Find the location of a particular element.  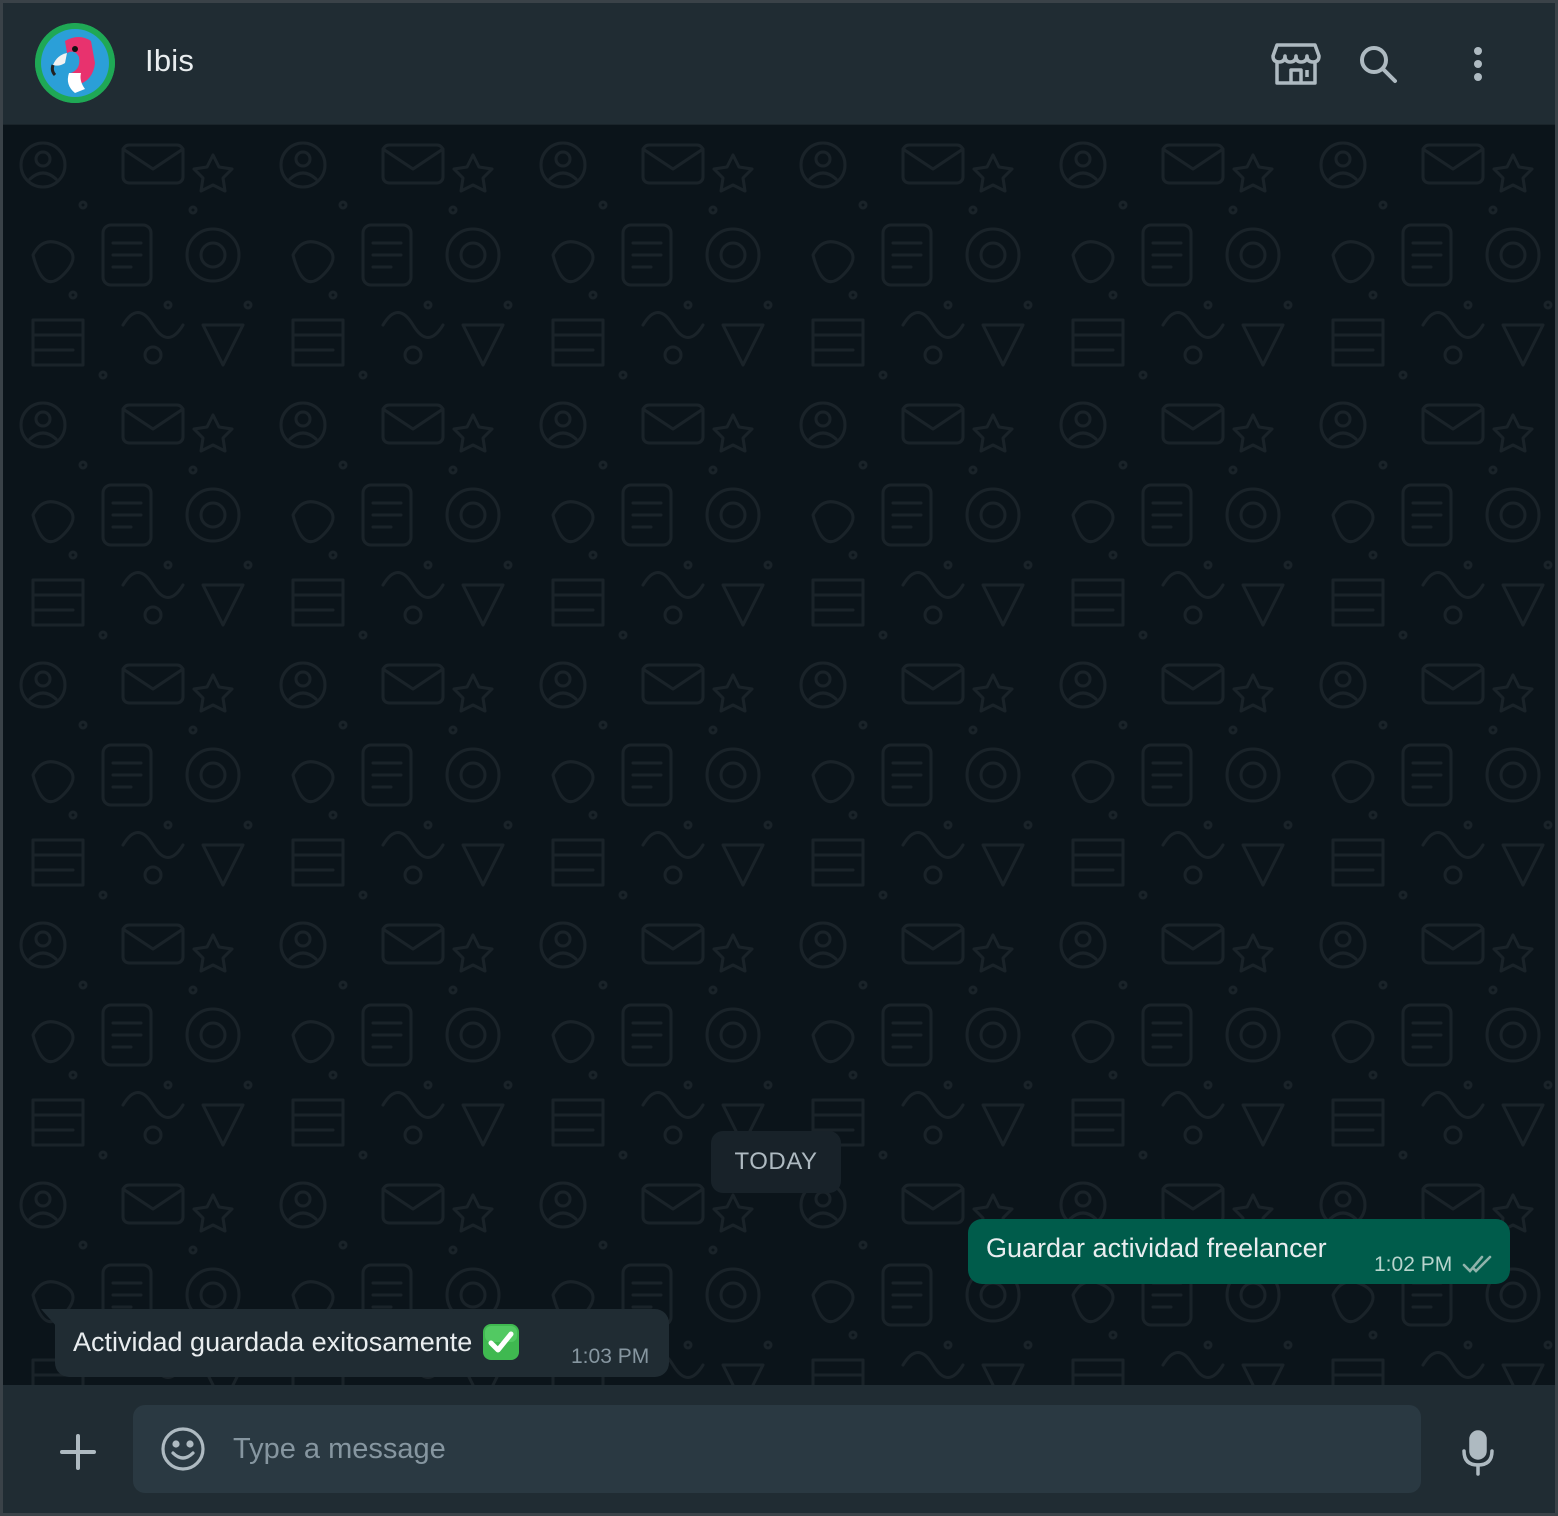

contact-avatar is located at coordinates (75, 63).